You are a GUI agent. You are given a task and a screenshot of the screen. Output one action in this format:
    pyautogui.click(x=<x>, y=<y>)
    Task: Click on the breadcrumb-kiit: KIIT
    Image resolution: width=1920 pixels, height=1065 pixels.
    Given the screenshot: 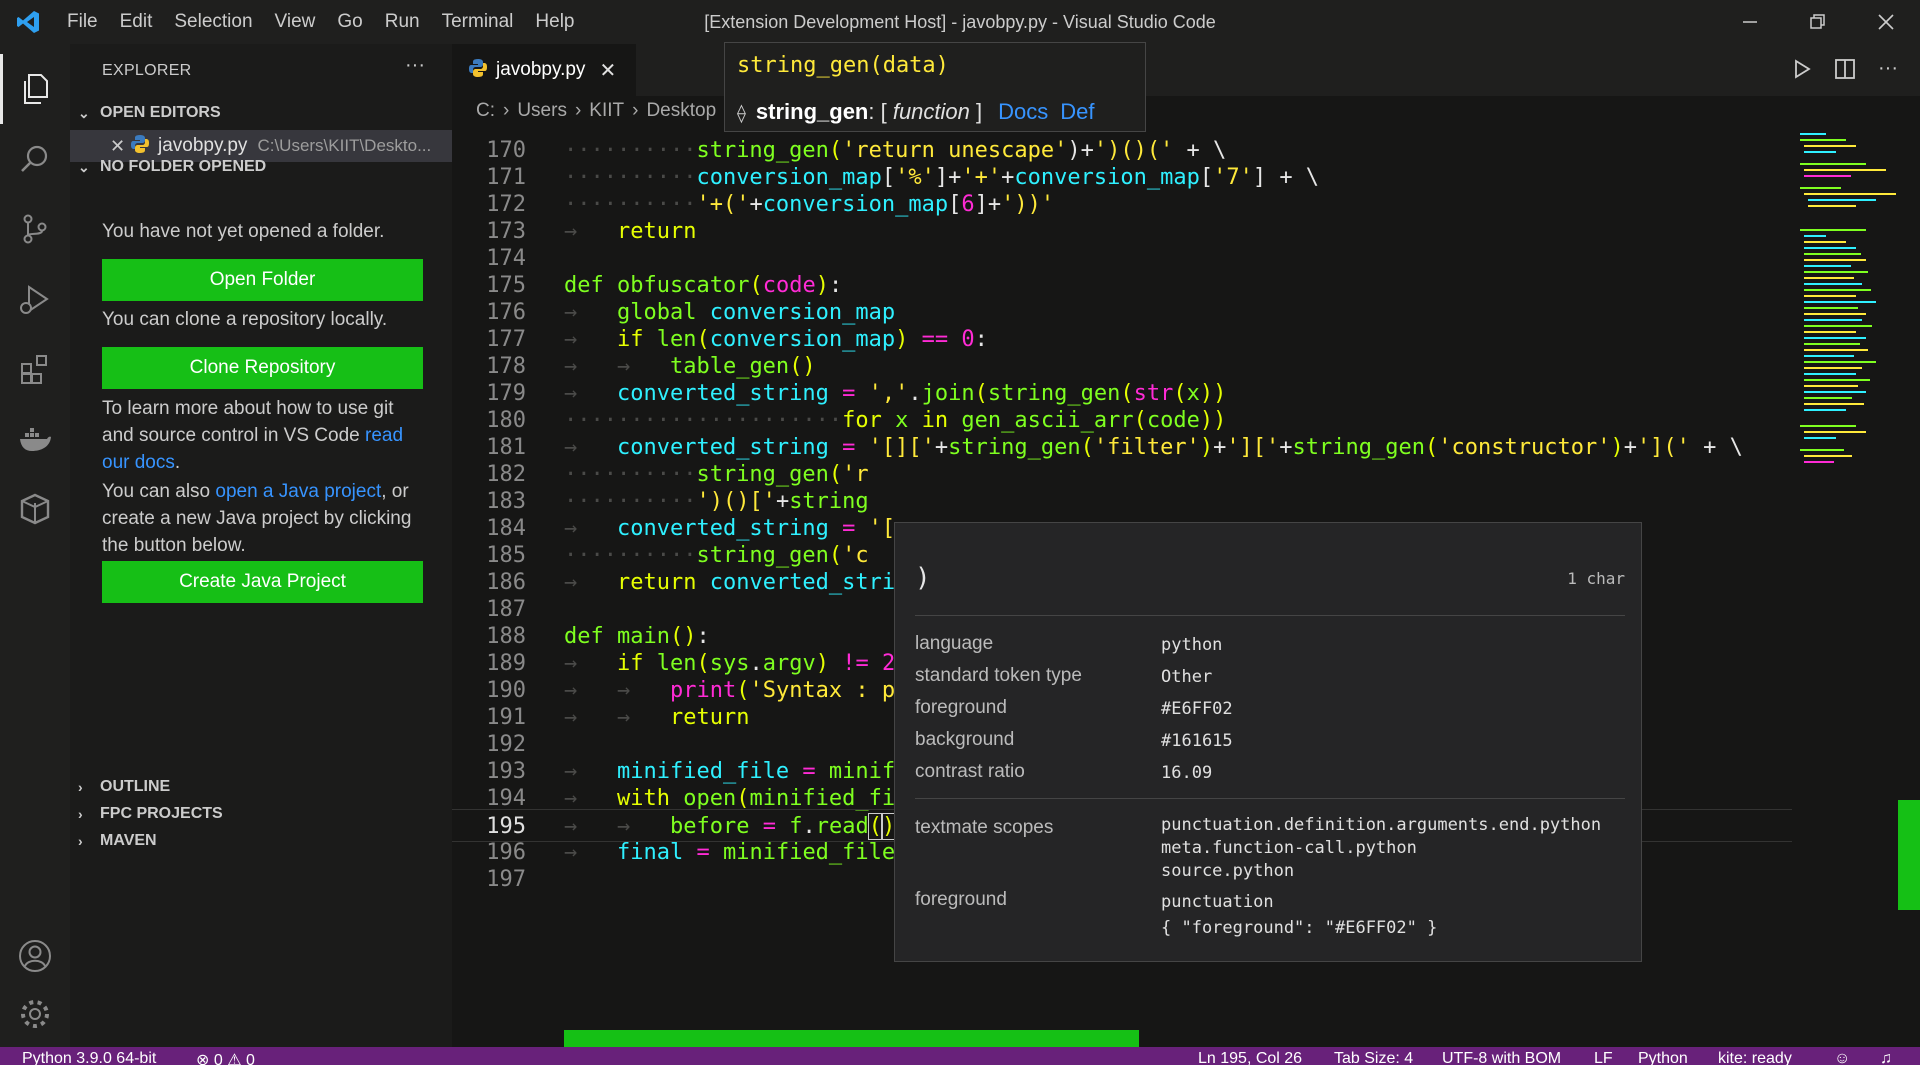 What is the action you would take?
    pyautogui.click(x=606, y=111)
    